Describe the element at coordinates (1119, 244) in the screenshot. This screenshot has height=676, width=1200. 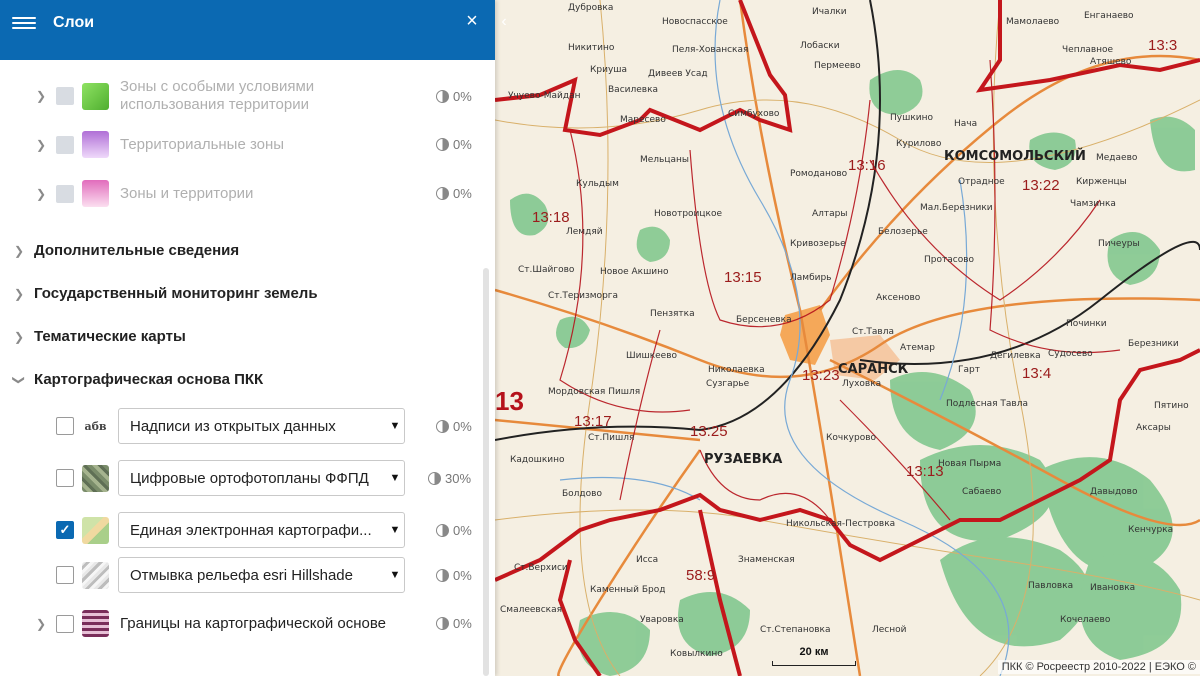
I see `town-label: Пичеуры` at that location.